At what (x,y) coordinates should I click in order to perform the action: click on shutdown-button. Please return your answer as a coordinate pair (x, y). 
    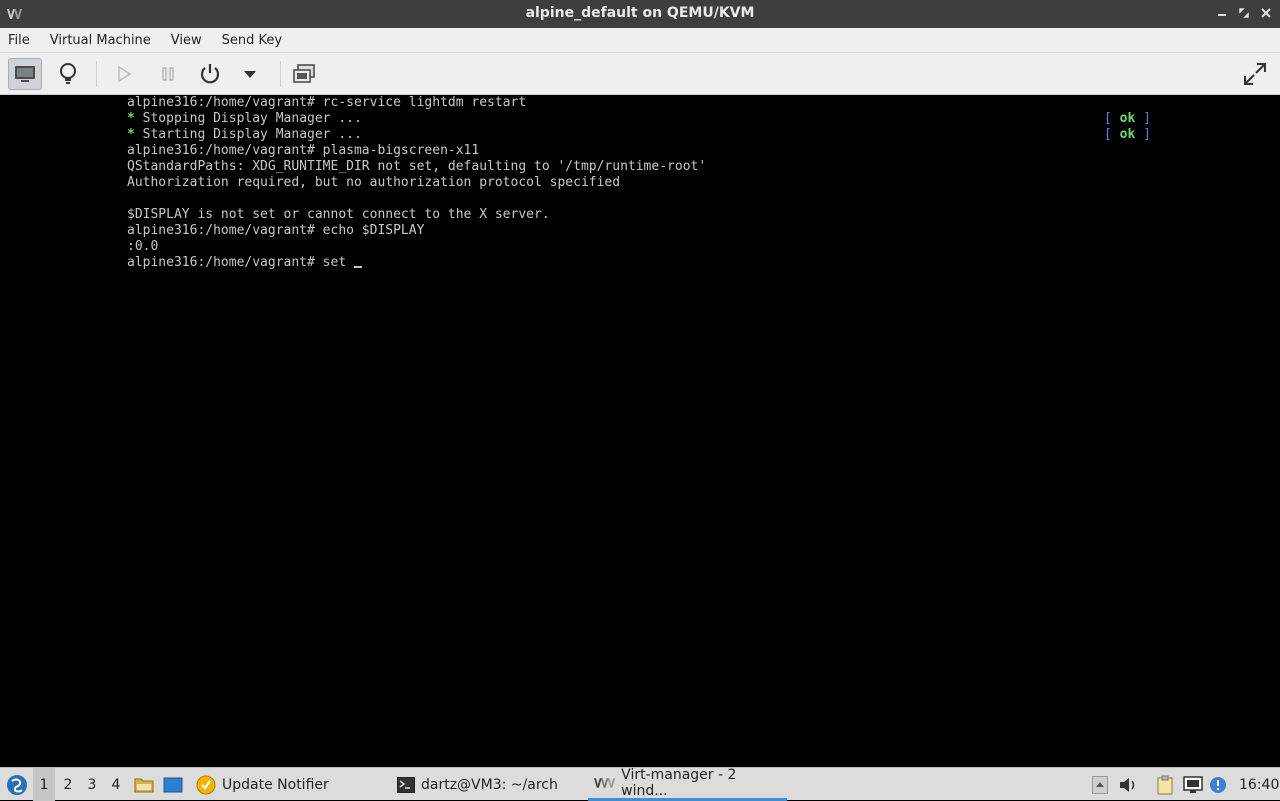
    Looking at the image, I should click on (210, 74).